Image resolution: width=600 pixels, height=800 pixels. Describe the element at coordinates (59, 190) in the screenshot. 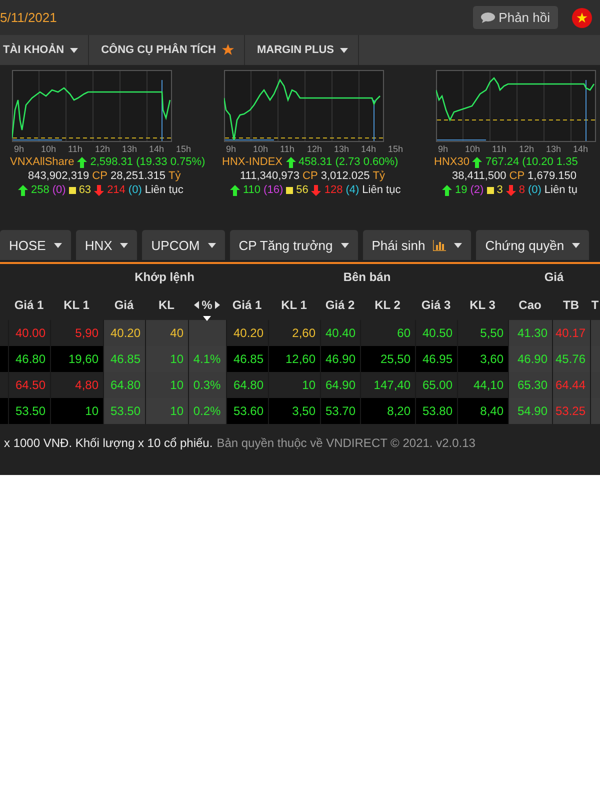

I see `ceiling-count: (0)` at that location.